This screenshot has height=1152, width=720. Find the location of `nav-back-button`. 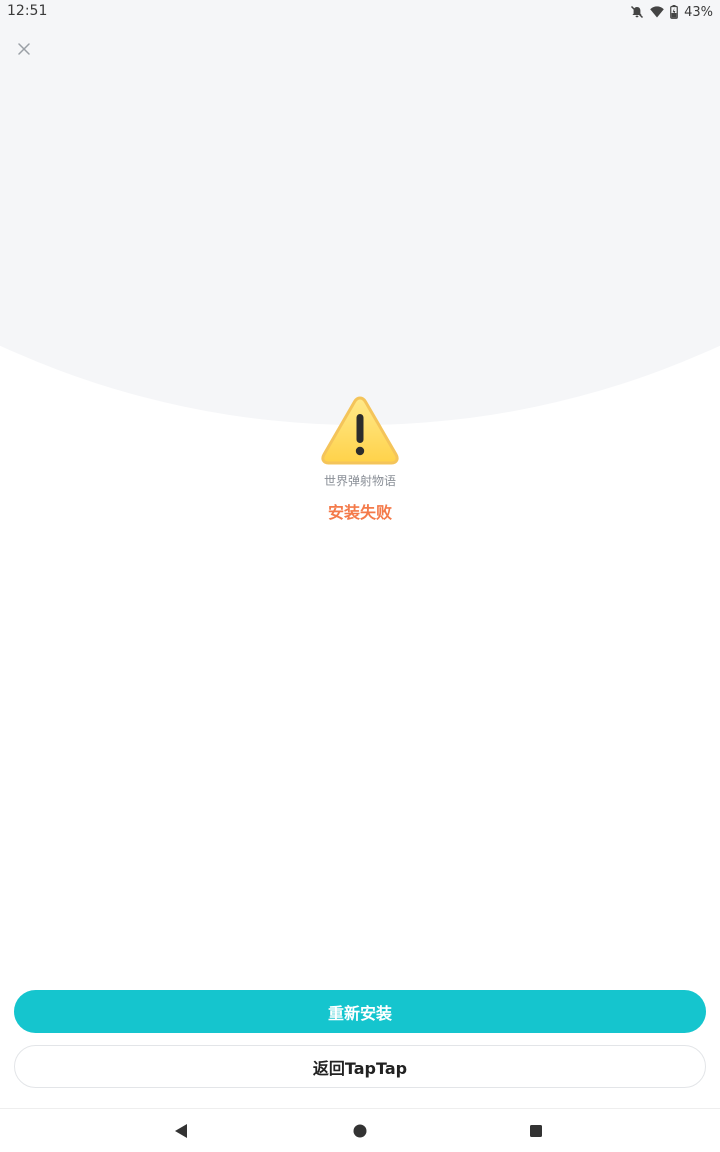

nav-back-button is located at coordinates (181, 1131).